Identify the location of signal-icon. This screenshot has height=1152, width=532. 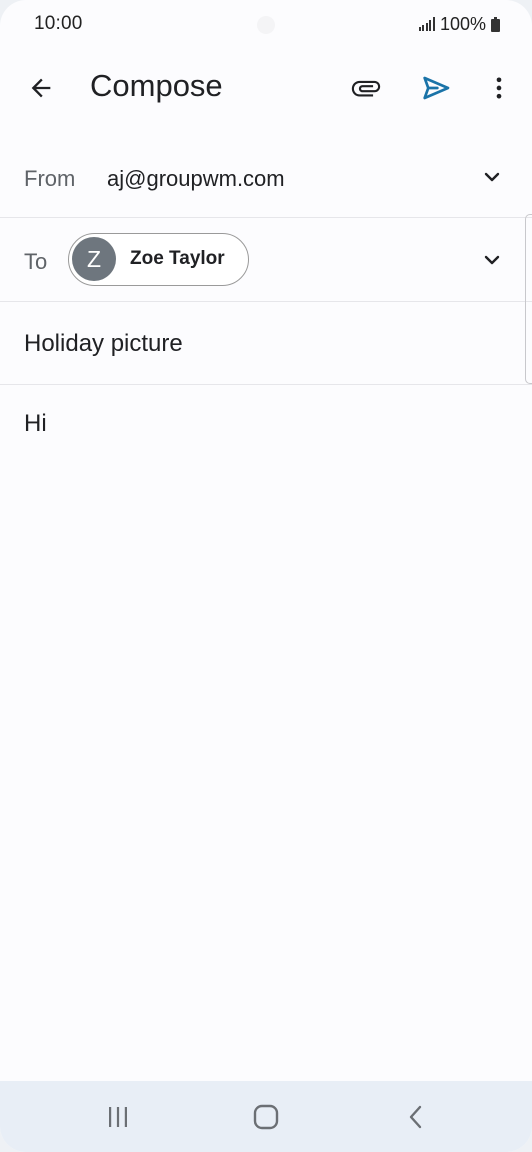
(426, 24).